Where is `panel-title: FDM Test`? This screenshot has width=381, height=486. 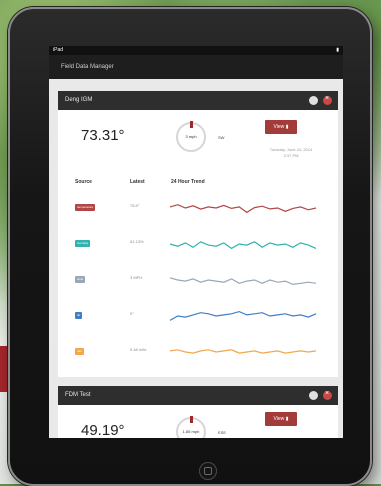
panel-title: FDM Test is located at coordinates (78, 395).